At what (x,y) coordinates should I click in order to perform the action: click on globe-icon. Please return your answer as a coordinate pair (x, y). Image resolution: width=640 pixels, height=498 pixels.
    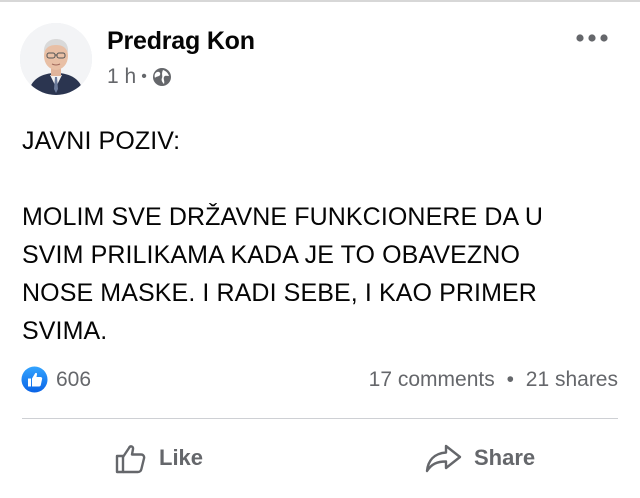
    Looking at the image, I should click on (161, 77).